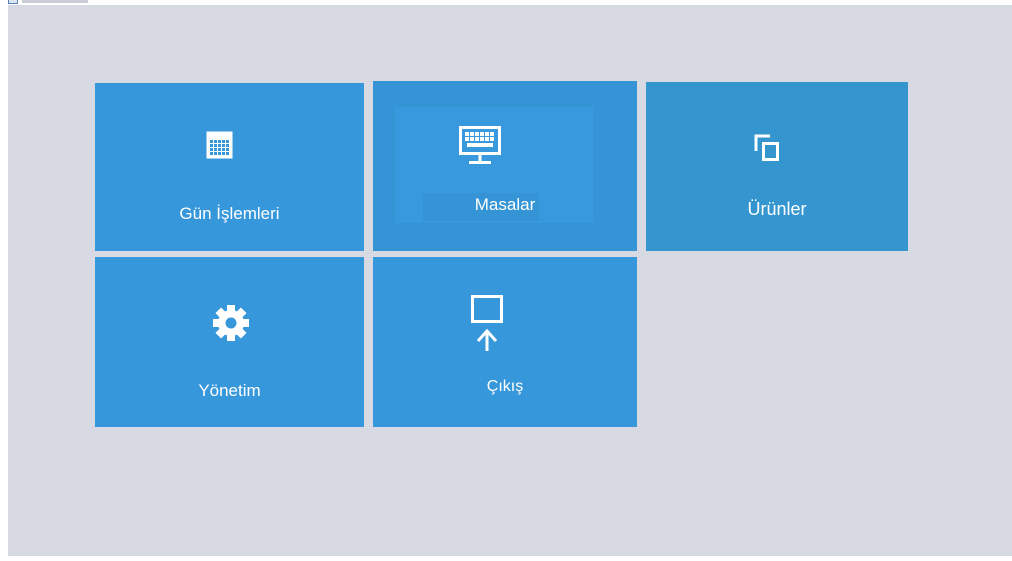 The height and width of the screenshot is (561, 1012). Describe the element at coordinates (505, 204) in the screenshot. I see `tile-label: Masalar` at that location.